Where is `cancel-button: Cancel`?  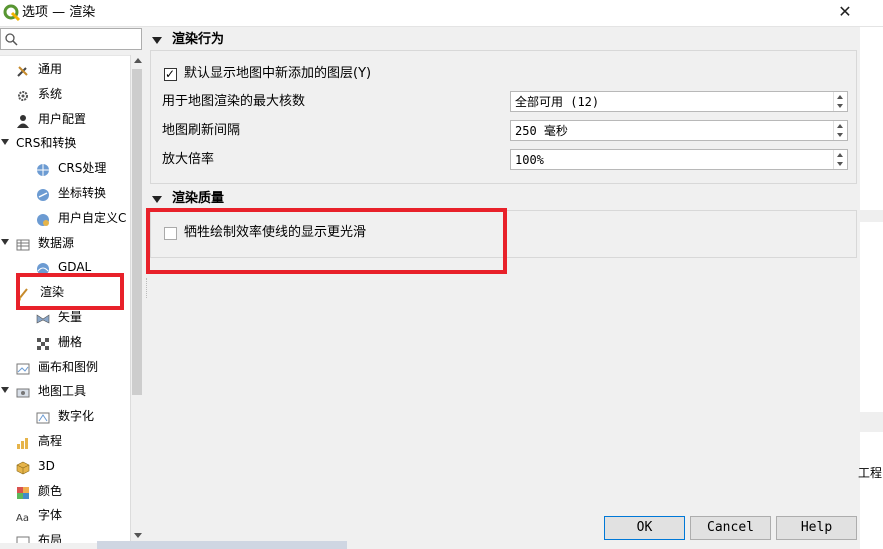 cancel-button: Cancel is located at coordinates (730, 528).